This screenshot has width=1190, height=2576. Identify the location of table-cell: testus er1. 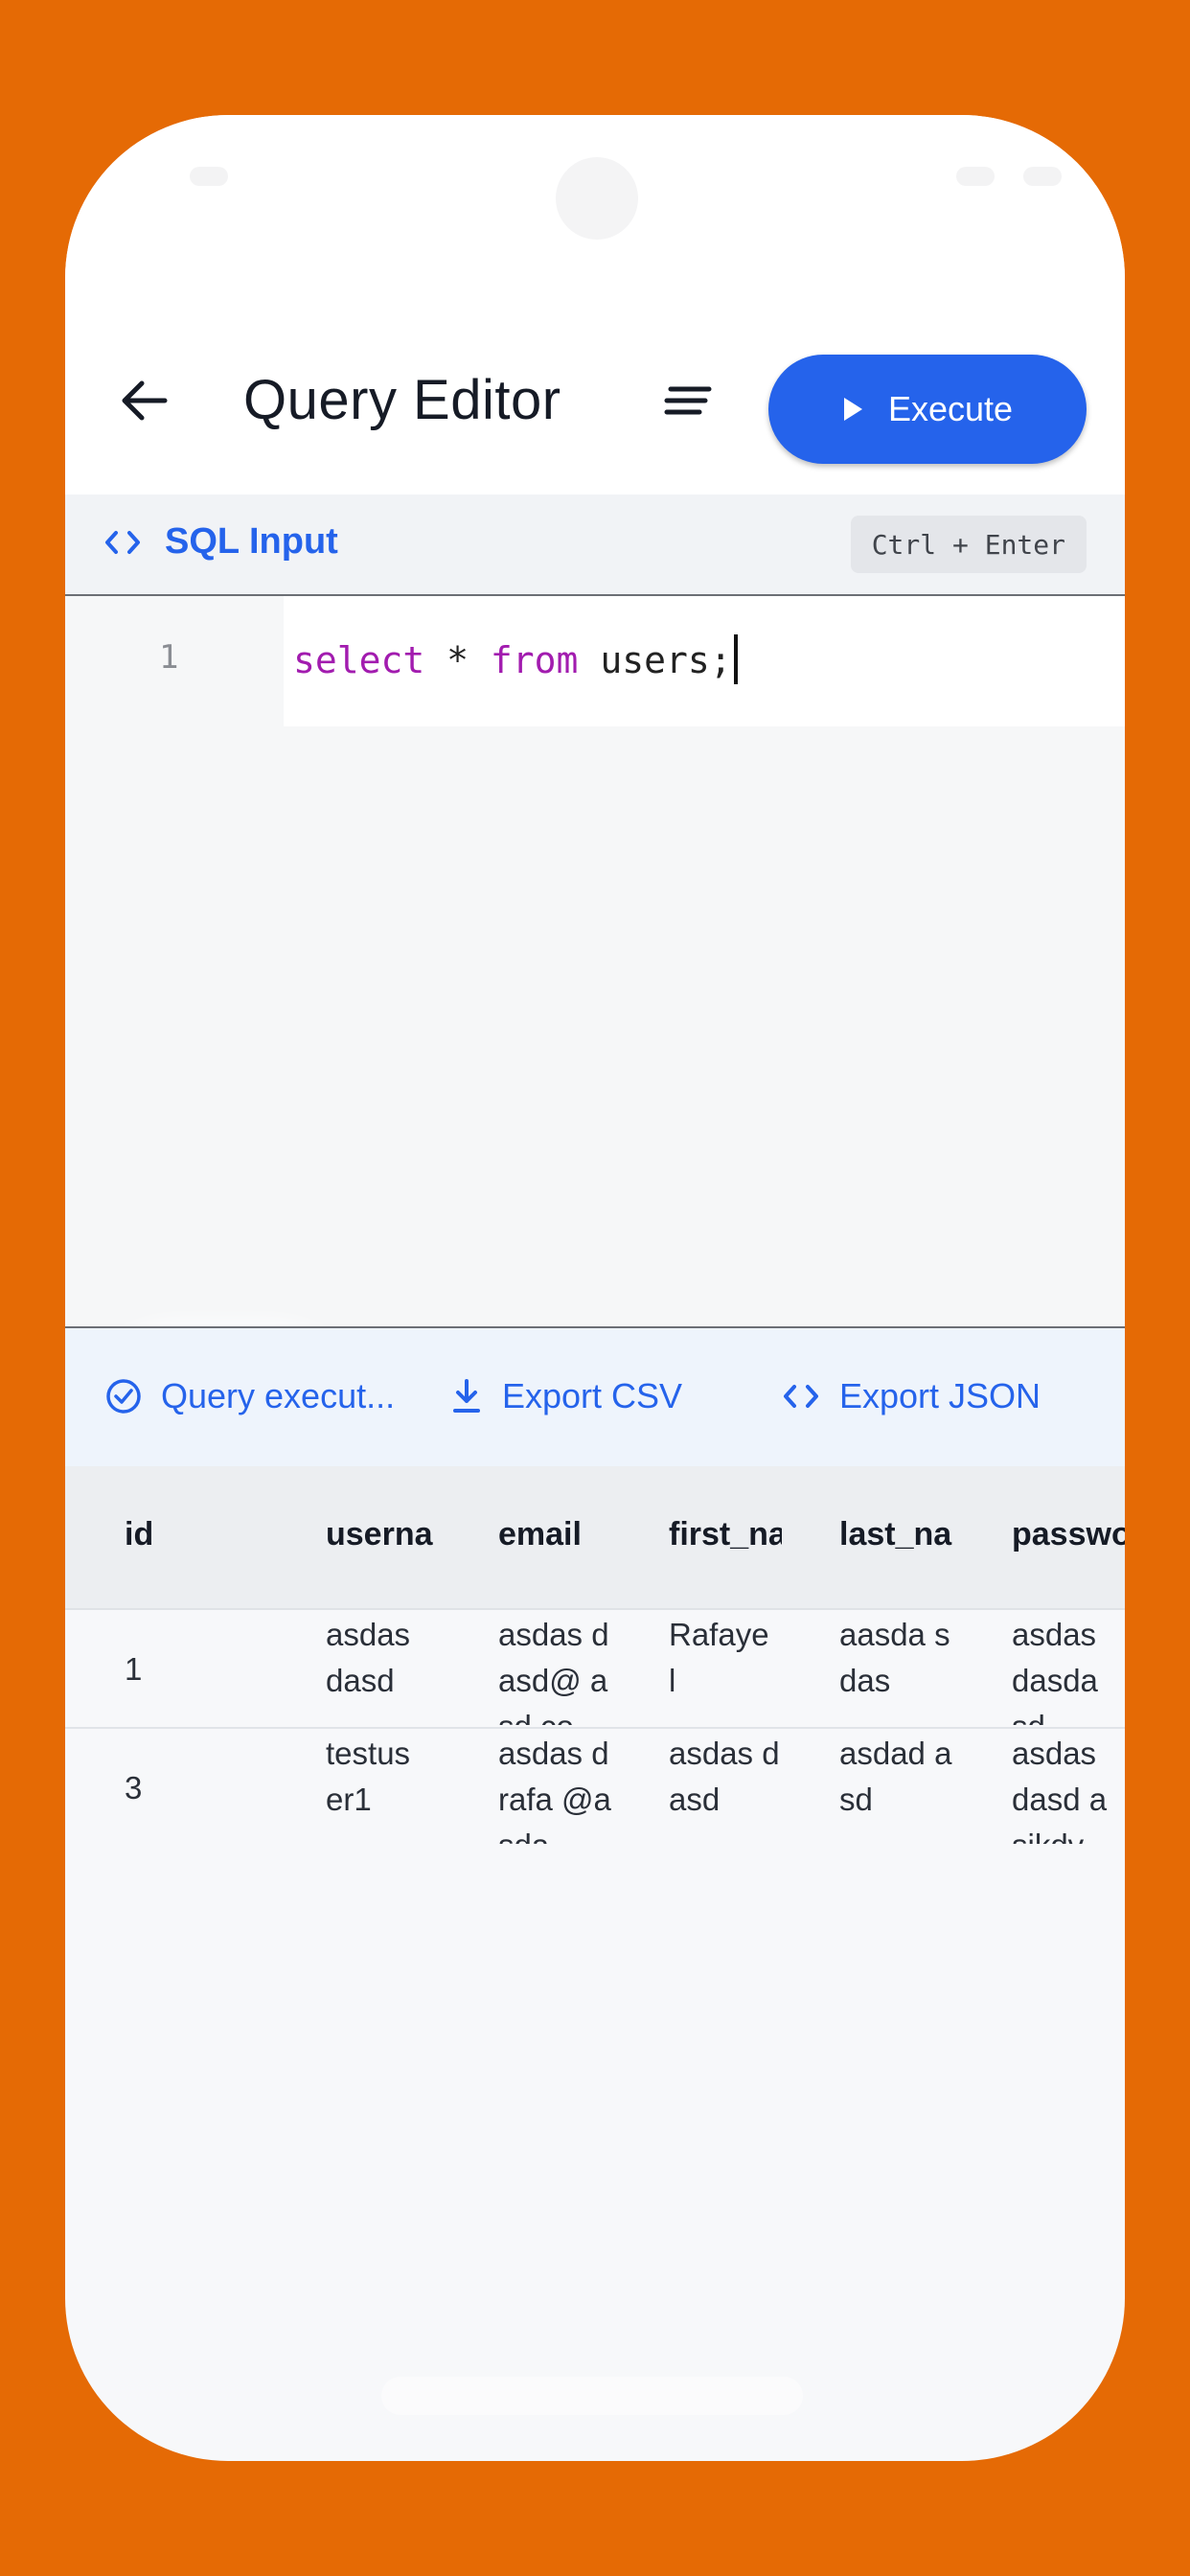
(369, 1776).